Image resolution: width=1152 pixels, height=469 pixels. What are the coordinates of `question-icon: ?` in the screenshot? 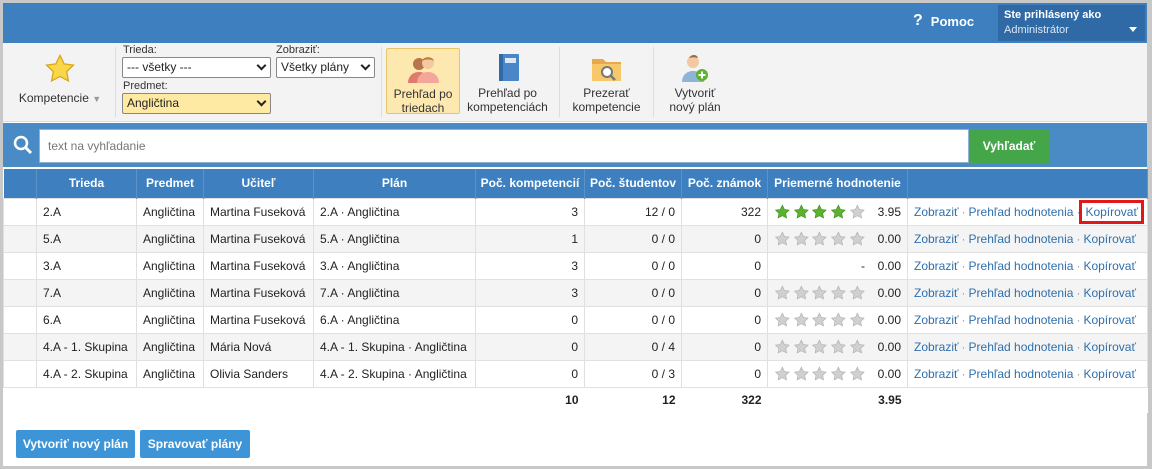 It's located at (918, 20).